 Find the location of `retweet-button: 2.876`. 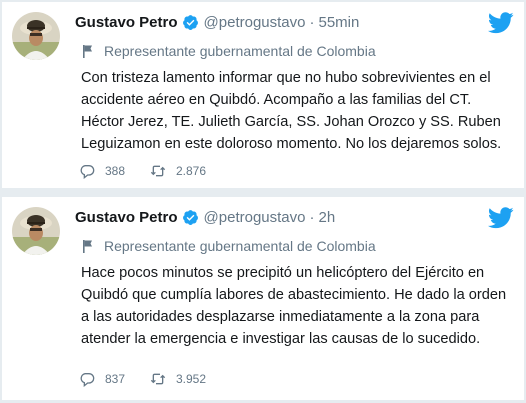

retweet-button: 2.876 is located at coordinates (178, 171).